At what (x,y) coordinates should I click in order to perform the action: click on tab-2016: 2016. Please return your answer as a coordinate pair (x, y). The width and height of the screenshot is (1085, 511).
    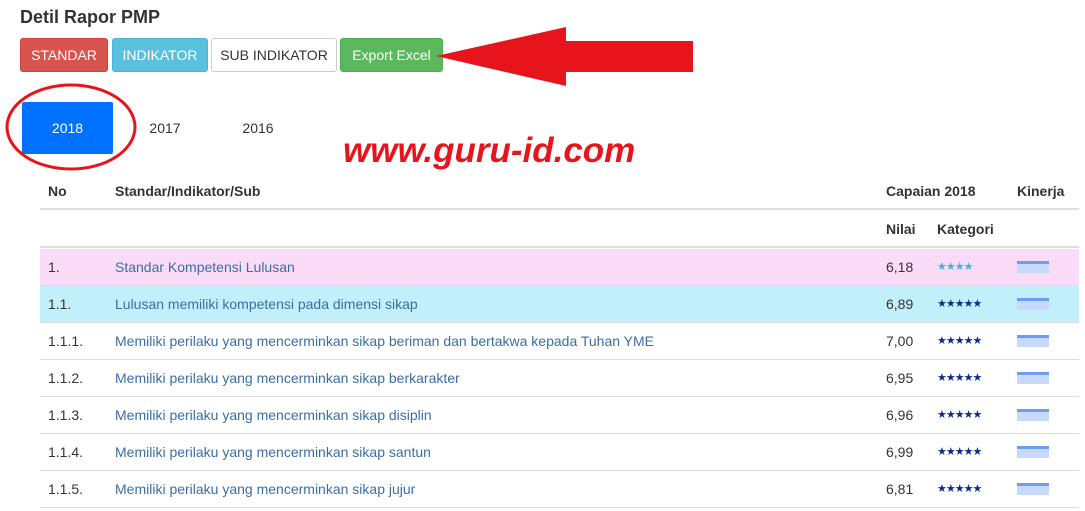
    Looking at the image, I should click on (258, 128).